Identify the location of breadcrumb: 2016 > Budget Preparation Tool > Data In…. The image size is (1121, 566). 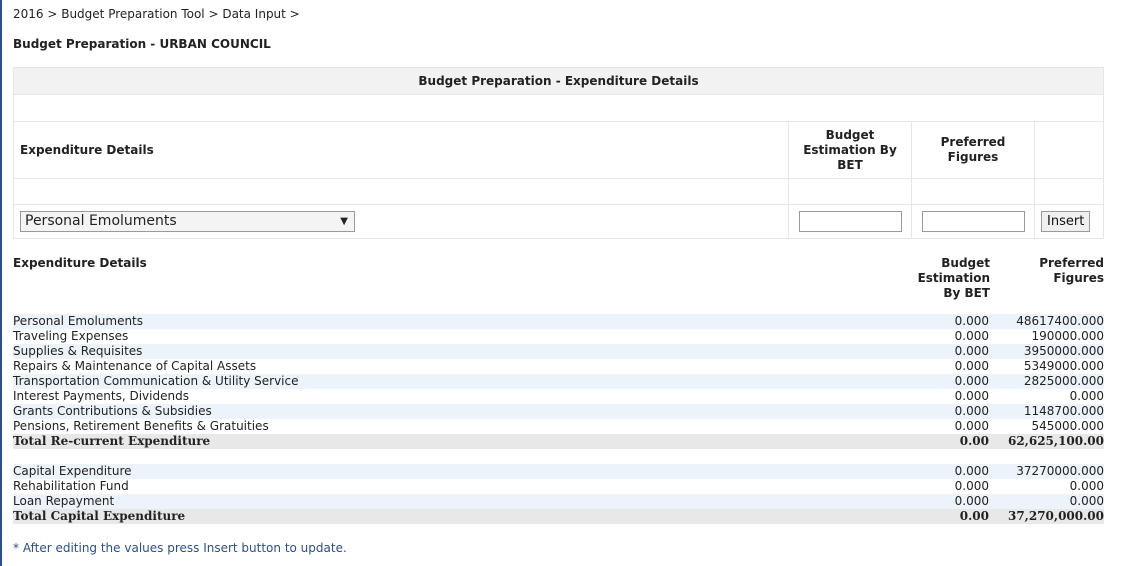
(156, 14).